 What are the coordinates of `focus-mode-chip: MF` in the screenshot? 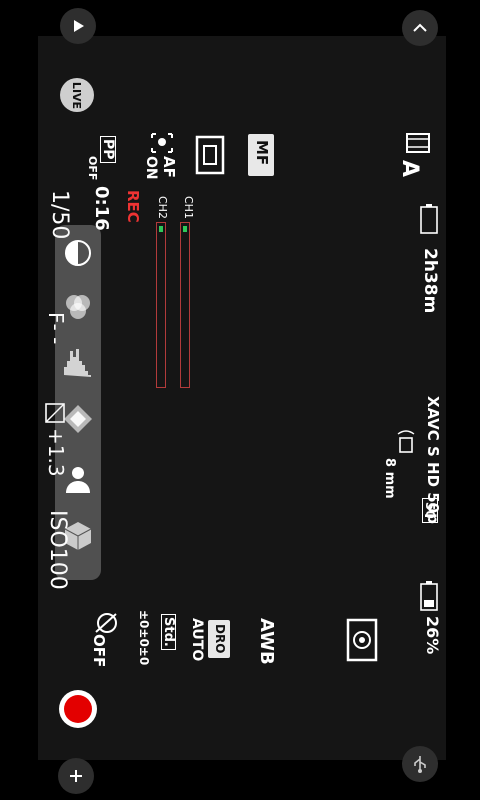 It's located at (261, 155).